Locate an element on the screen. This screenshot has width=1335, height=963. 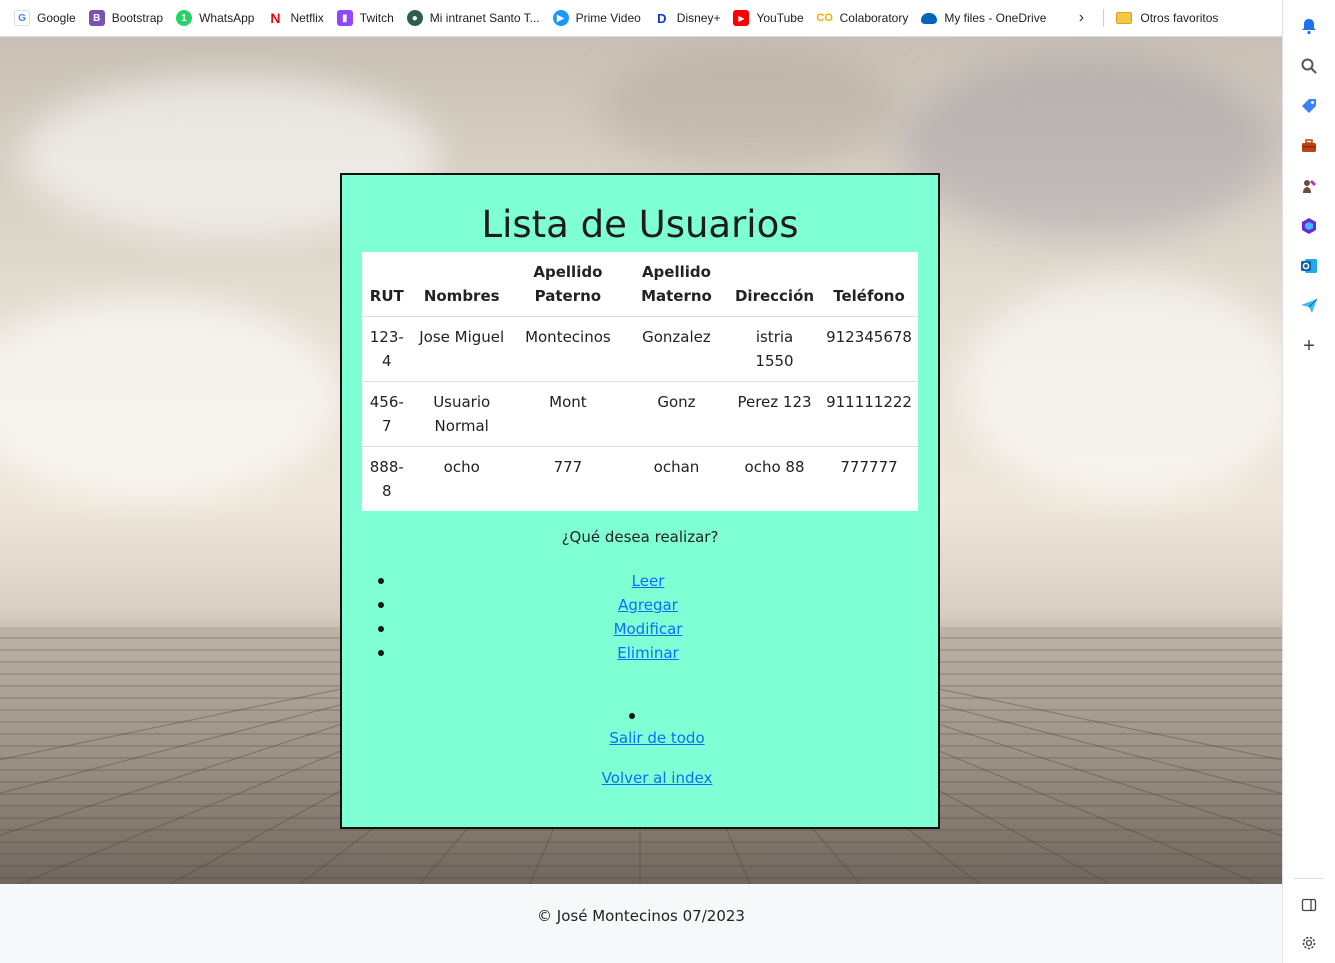
exit-bullet is located at coordinates (632, 716).